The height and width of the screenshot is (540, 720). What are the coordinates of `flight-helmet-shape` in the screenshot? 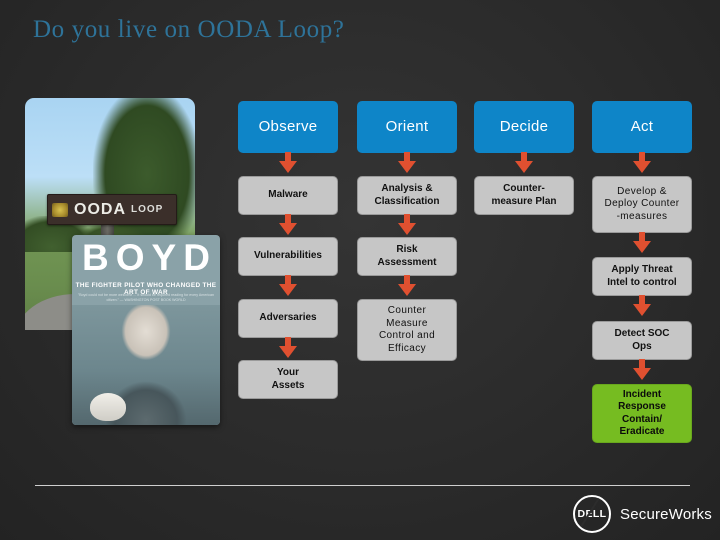 It's located at (108, 407).